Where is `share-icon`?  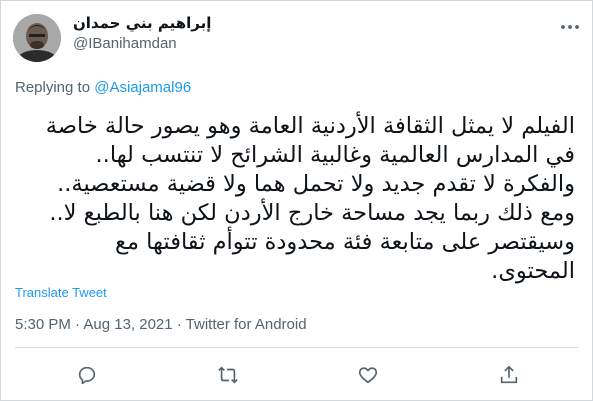 share-icon is located at coordinates (509, 374).